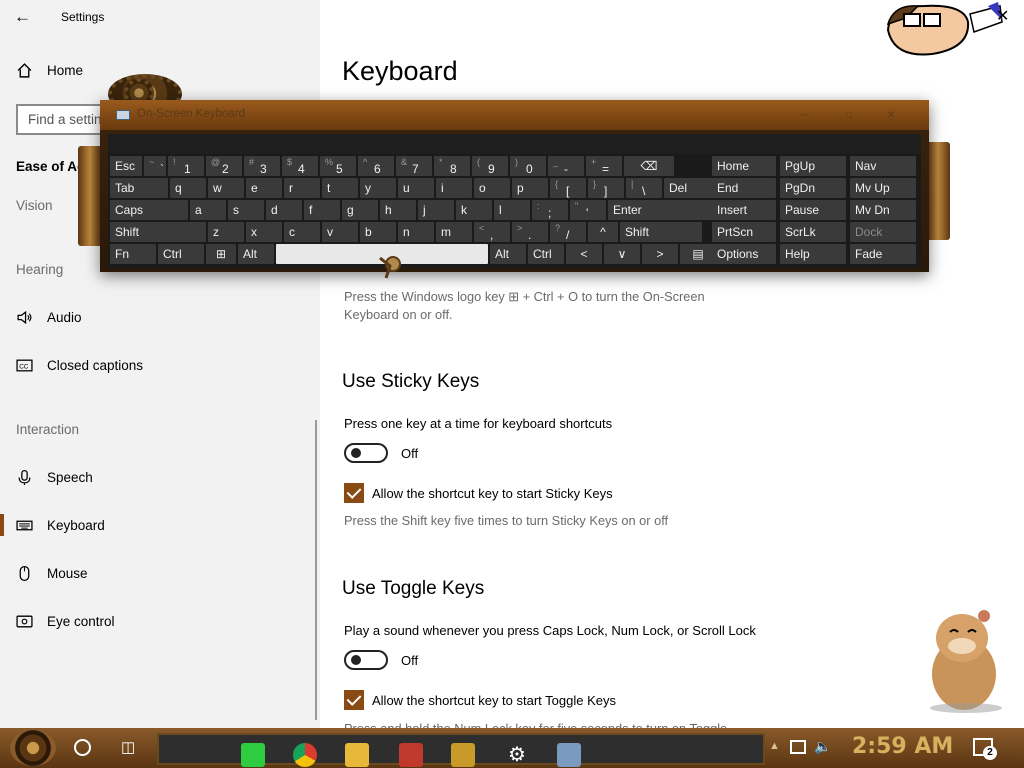 This screenshot has height=768, width=1024. I want to click on osk-key: s, so click(246, 210).